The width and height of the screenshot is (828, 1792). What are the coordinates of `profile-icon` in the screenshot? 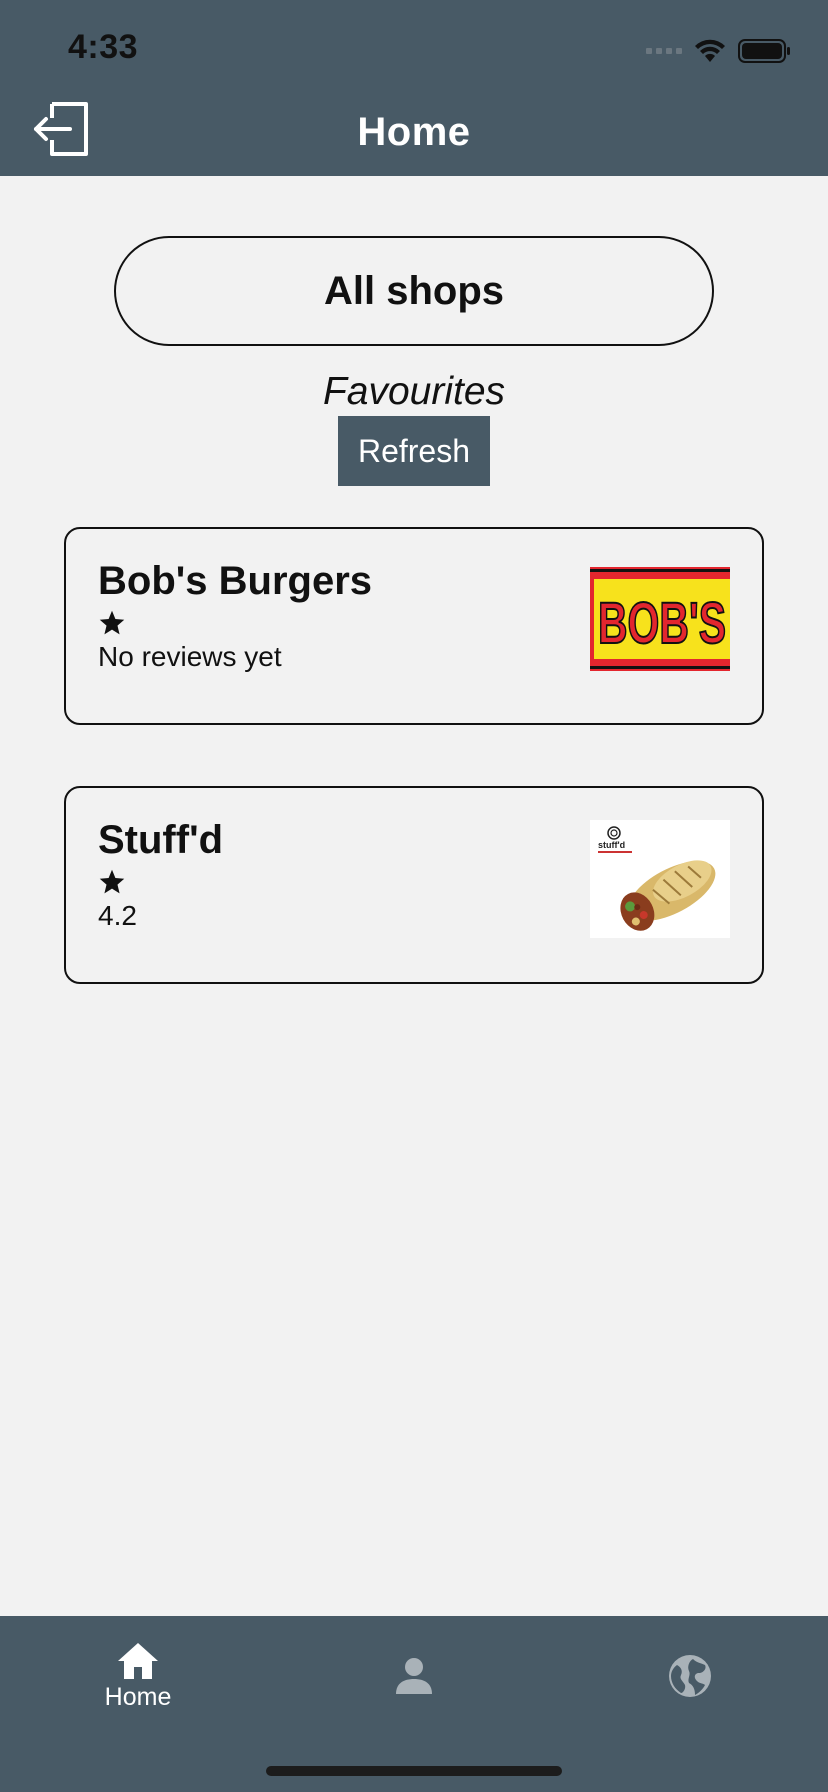 It's located at (414, 1676).